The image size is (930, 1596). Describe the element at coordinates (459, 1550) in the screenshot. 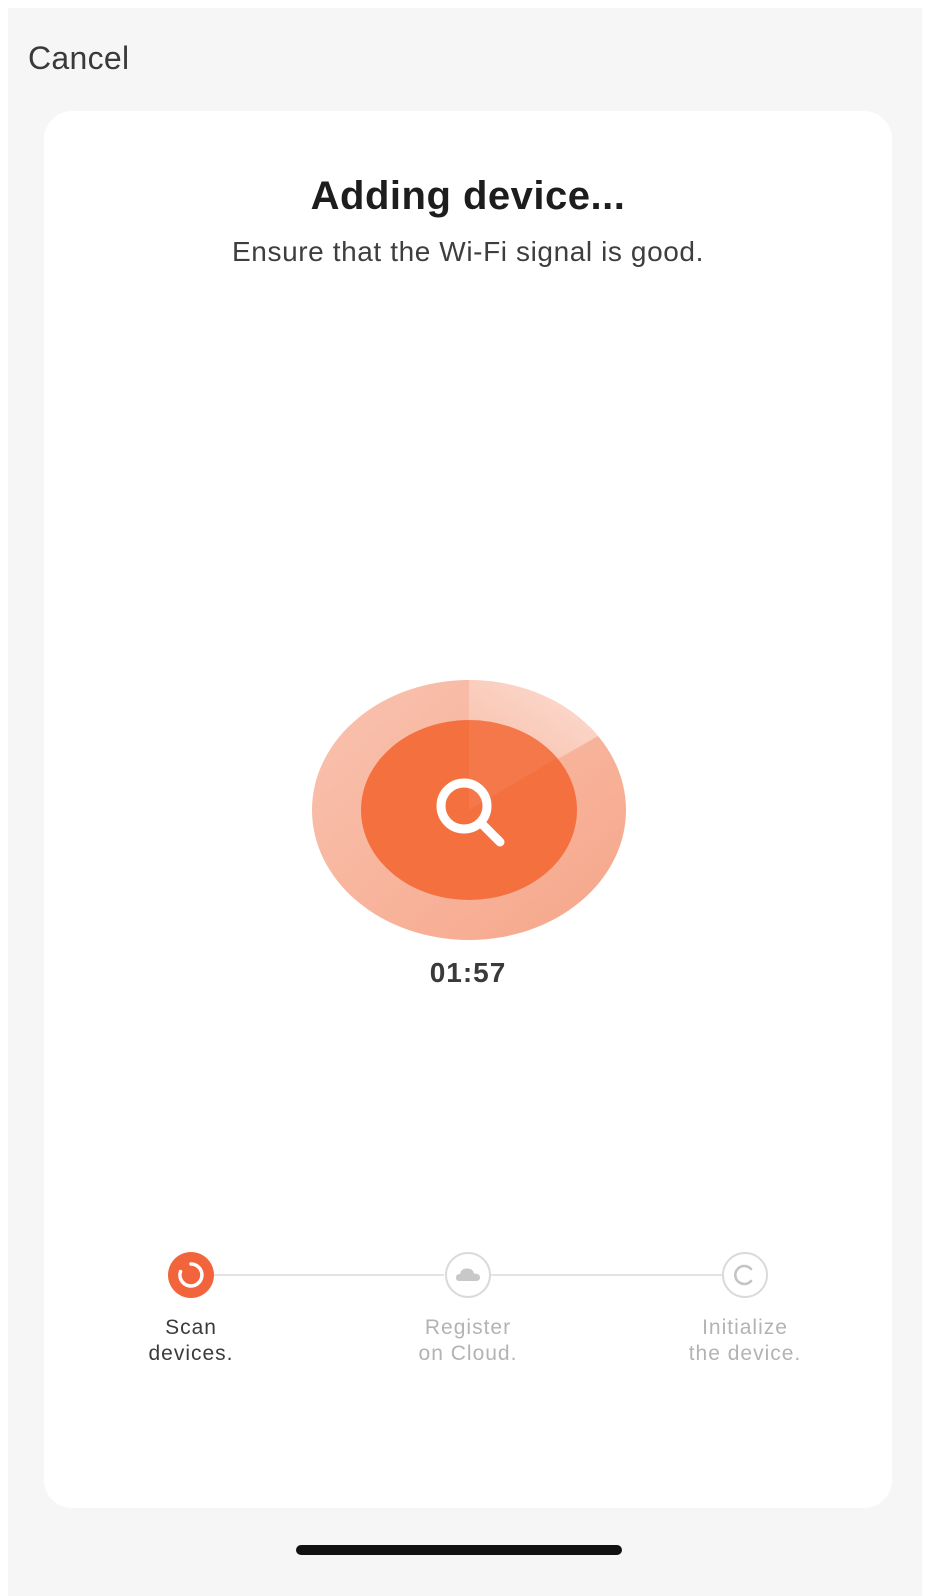

I see `home-indicator` at that location.